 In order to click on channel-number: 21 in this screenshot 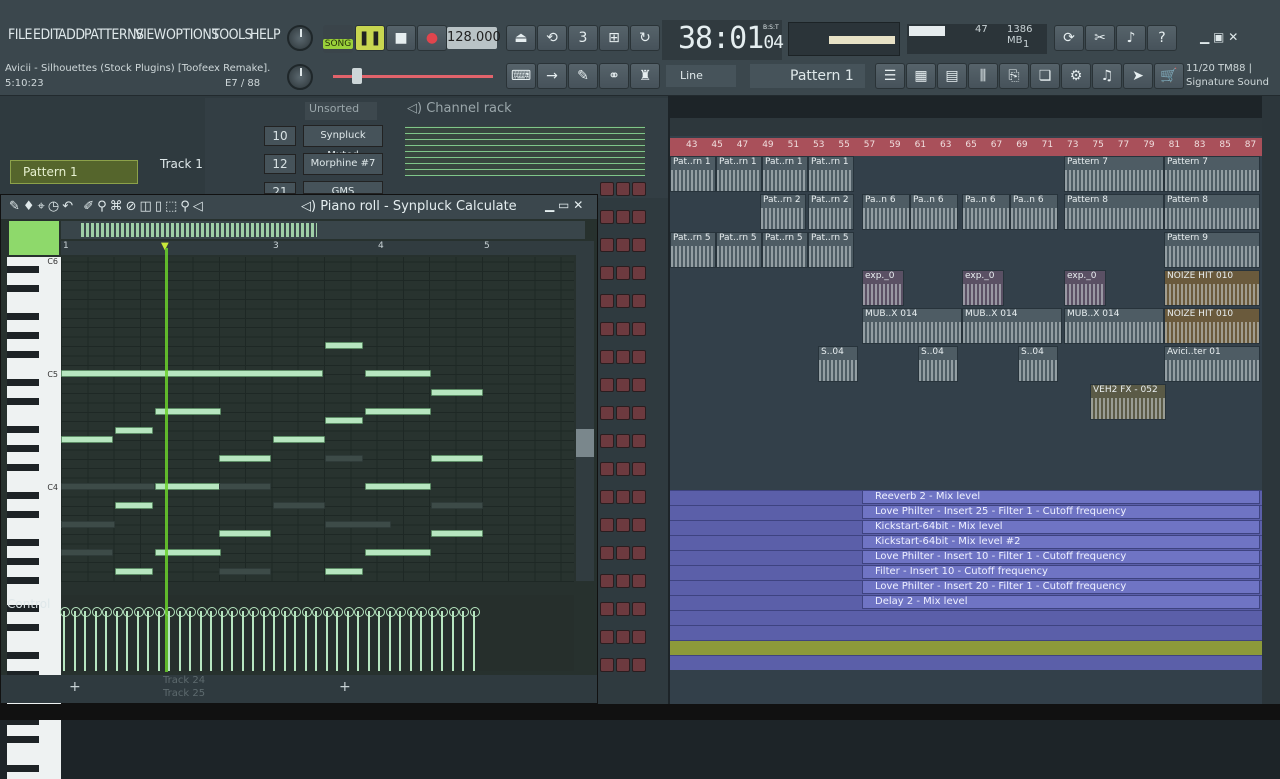, I will do `click(280, 188)`.